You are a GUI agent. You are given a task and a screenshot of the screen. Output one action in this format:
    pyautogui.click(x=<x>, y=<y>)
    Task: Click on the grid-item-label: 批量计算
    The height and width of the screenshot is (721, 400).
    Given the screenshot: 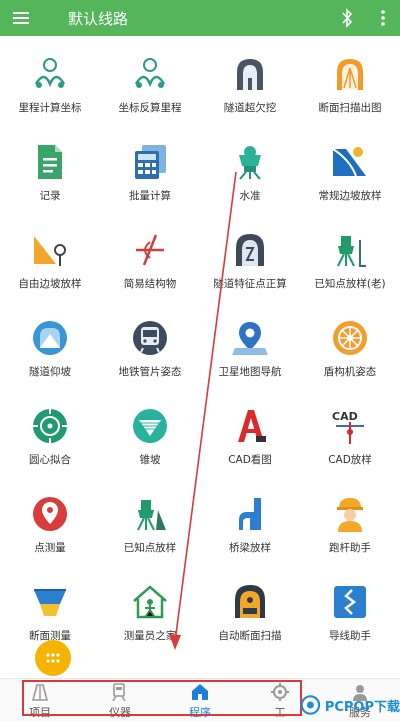 What is the action you would take?
    pyautogui.click(x=150, y=196)
    